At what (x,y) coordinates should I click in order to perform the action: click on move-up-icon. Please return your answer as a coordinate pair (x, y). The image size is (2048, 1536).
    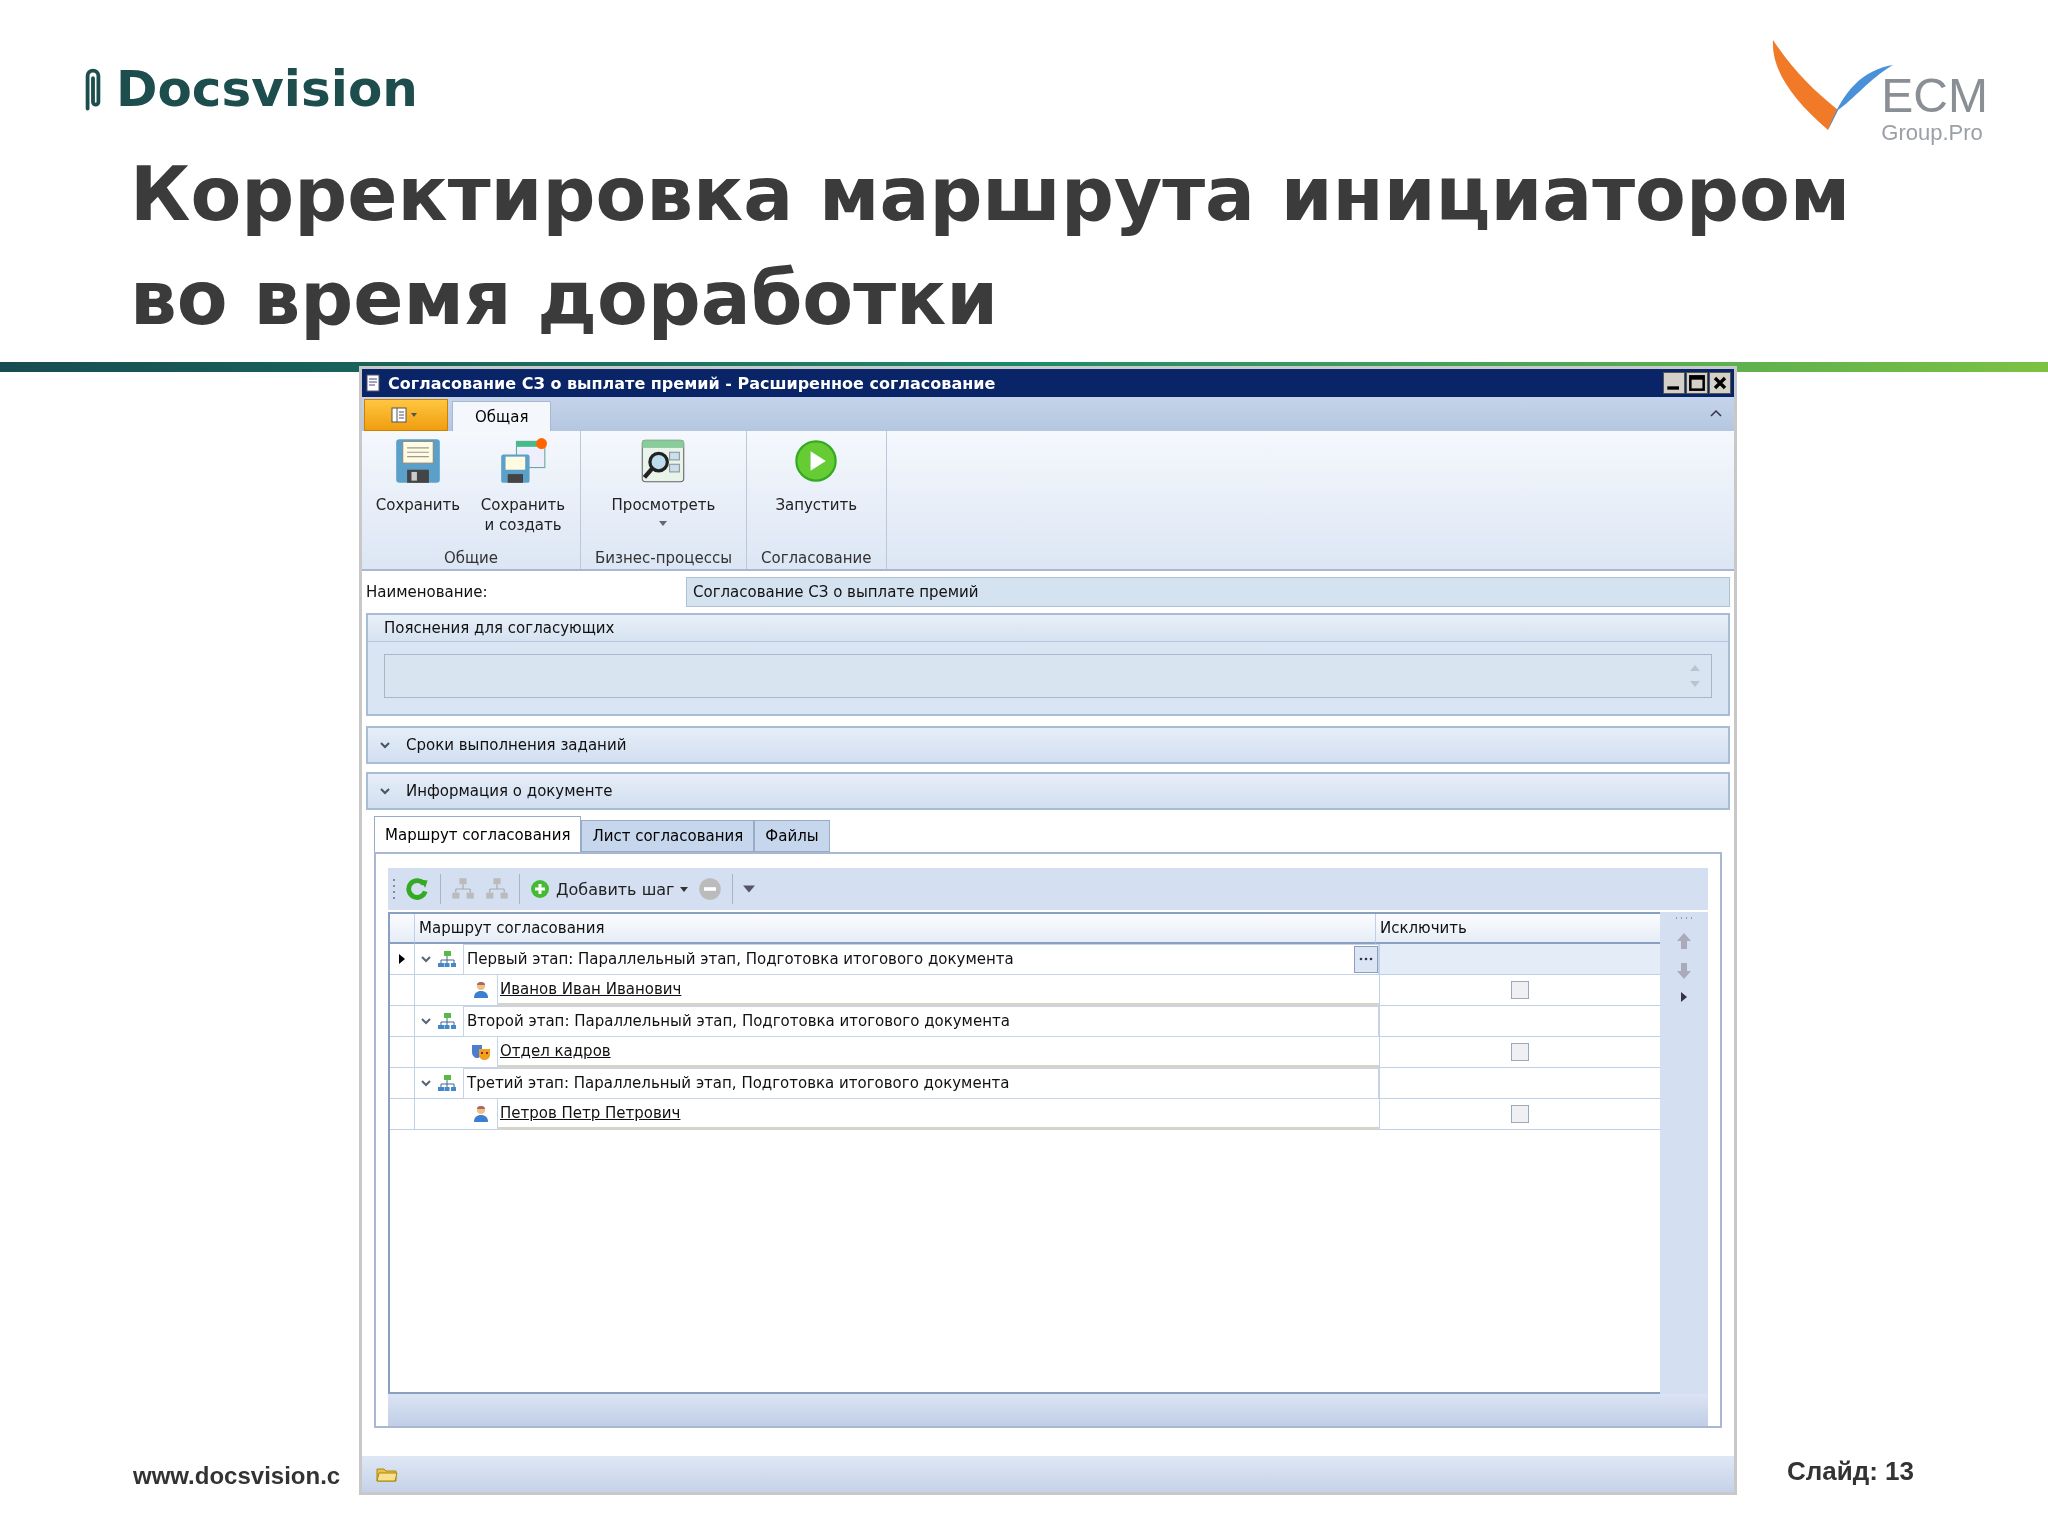
    Looking at the image, I should click on (1684, 941).